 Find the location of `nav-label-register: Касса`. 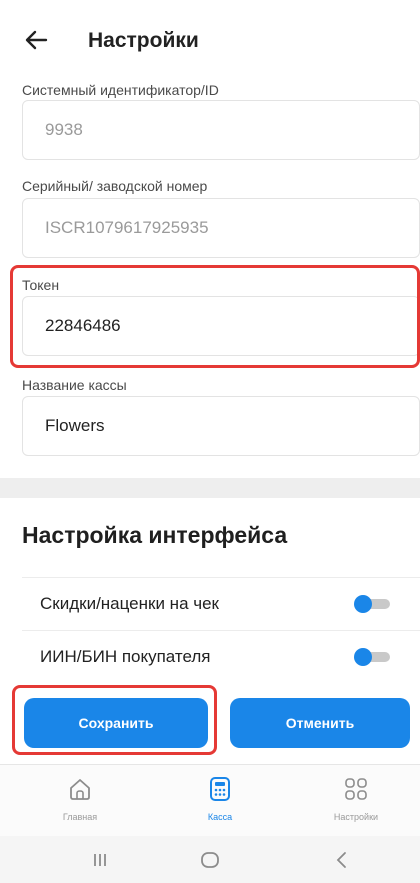

nav-label-register: Касса is located at coordinates (220, 817).